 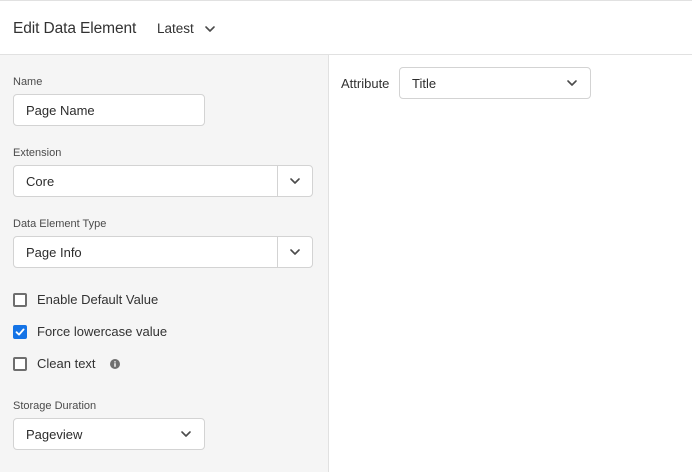 I want to click on storage-duration-value: Pageview, so click(x=54, y=434).